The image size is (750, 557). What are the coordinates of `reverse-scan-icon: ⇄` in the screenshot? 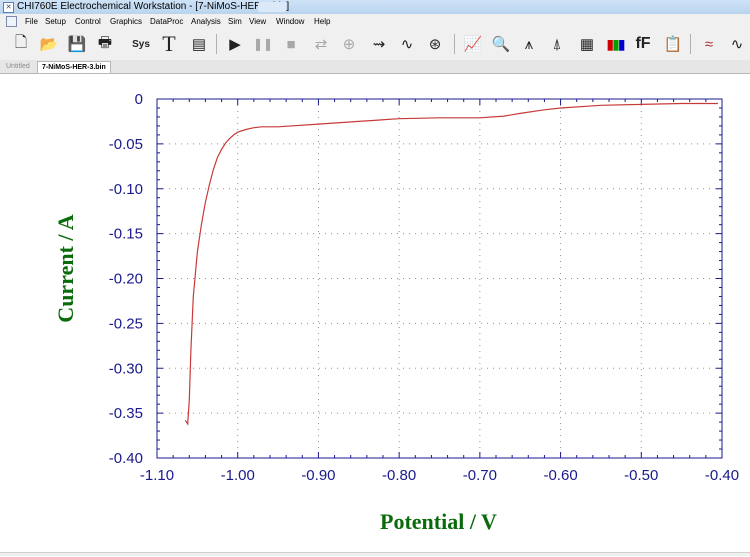 It's located at (321, 44).